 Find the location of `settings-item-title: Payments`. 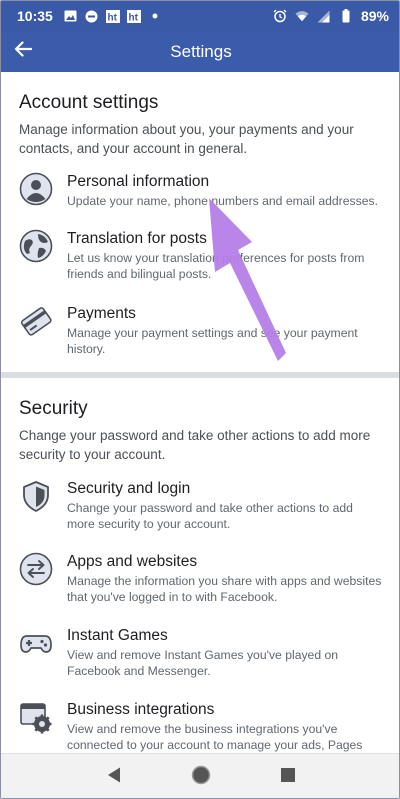

settings-item-title: Payments is located at coordinates (101, 313).